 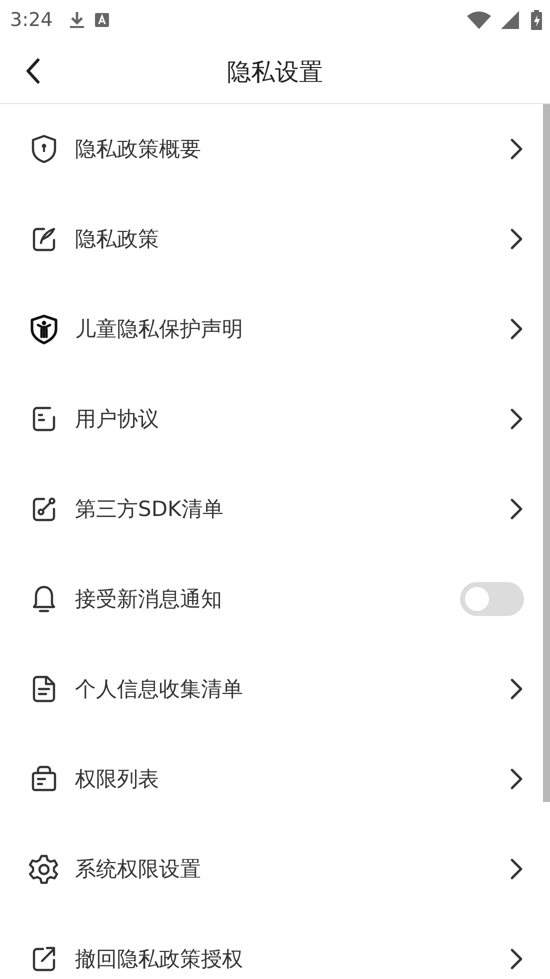 What do you see at coordinates (159, 689) in the screenshot?
I see `item-label: 个人信息收集清单` at bounding box center [159, 689].